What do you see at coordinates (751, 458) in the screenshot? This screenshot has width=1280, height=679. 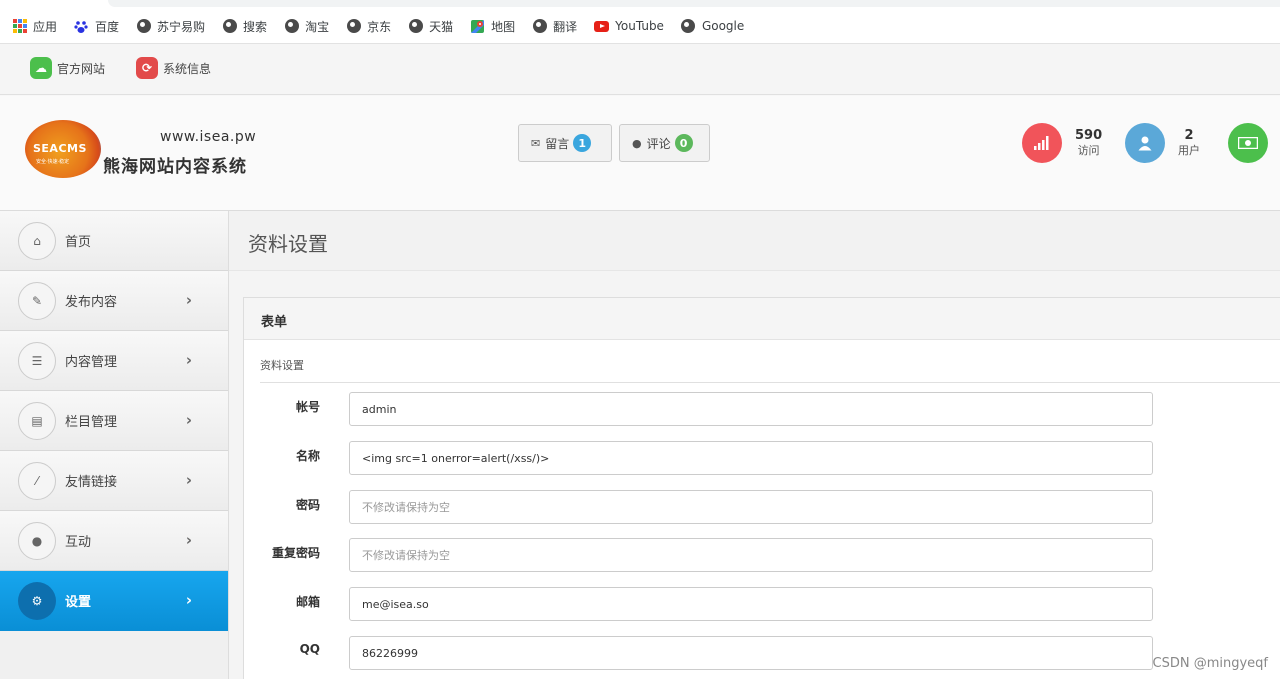 I see `name-input` at bounding box center [751, 458].